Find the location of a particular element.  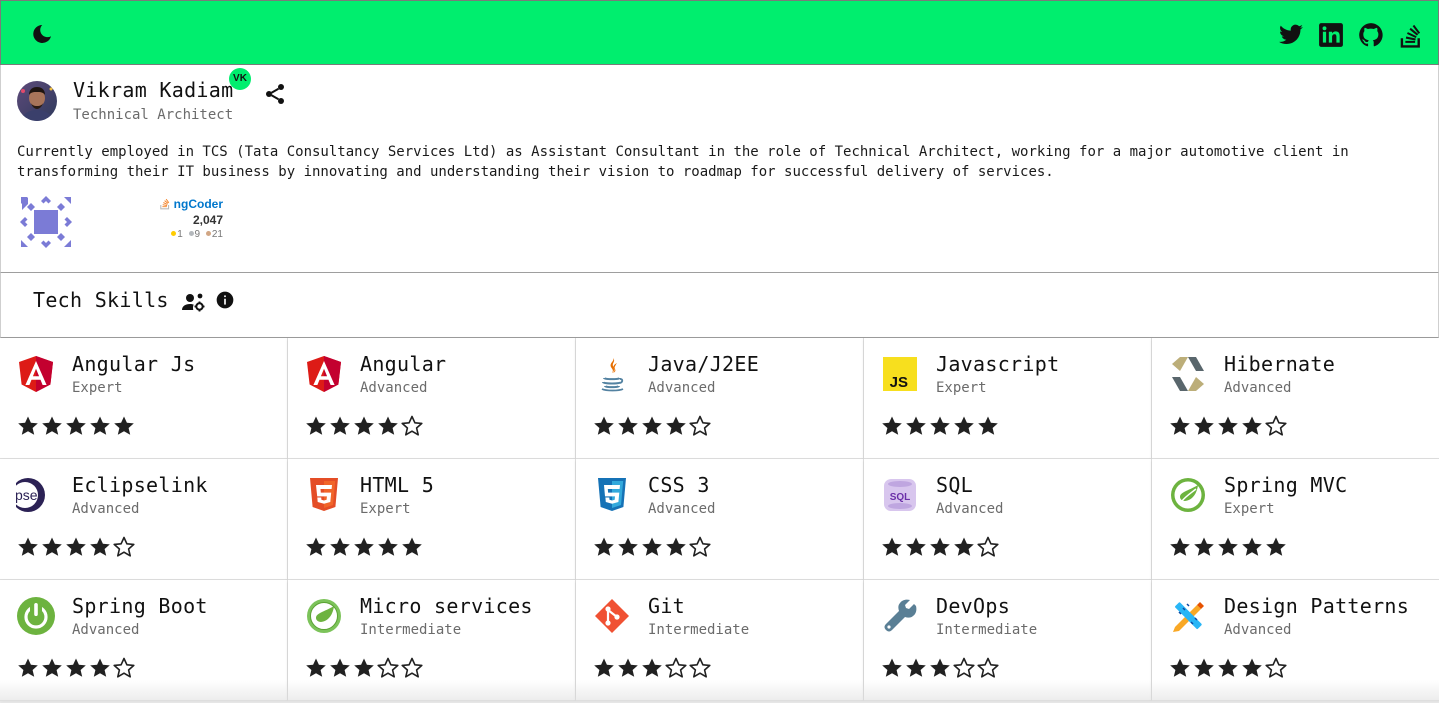

share-icon is located at coordinates (275, 94).